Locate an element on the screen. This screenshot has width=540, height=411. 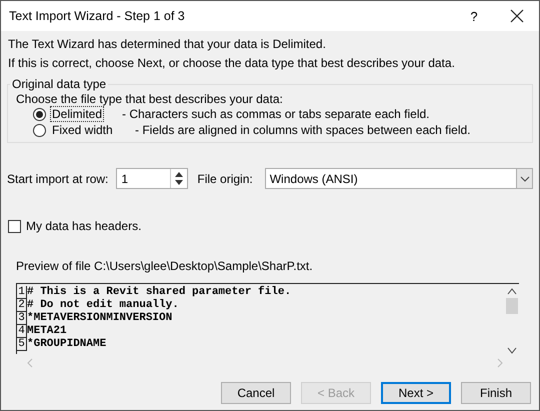
preview-line: META21 is located at coordinates (47, 331).